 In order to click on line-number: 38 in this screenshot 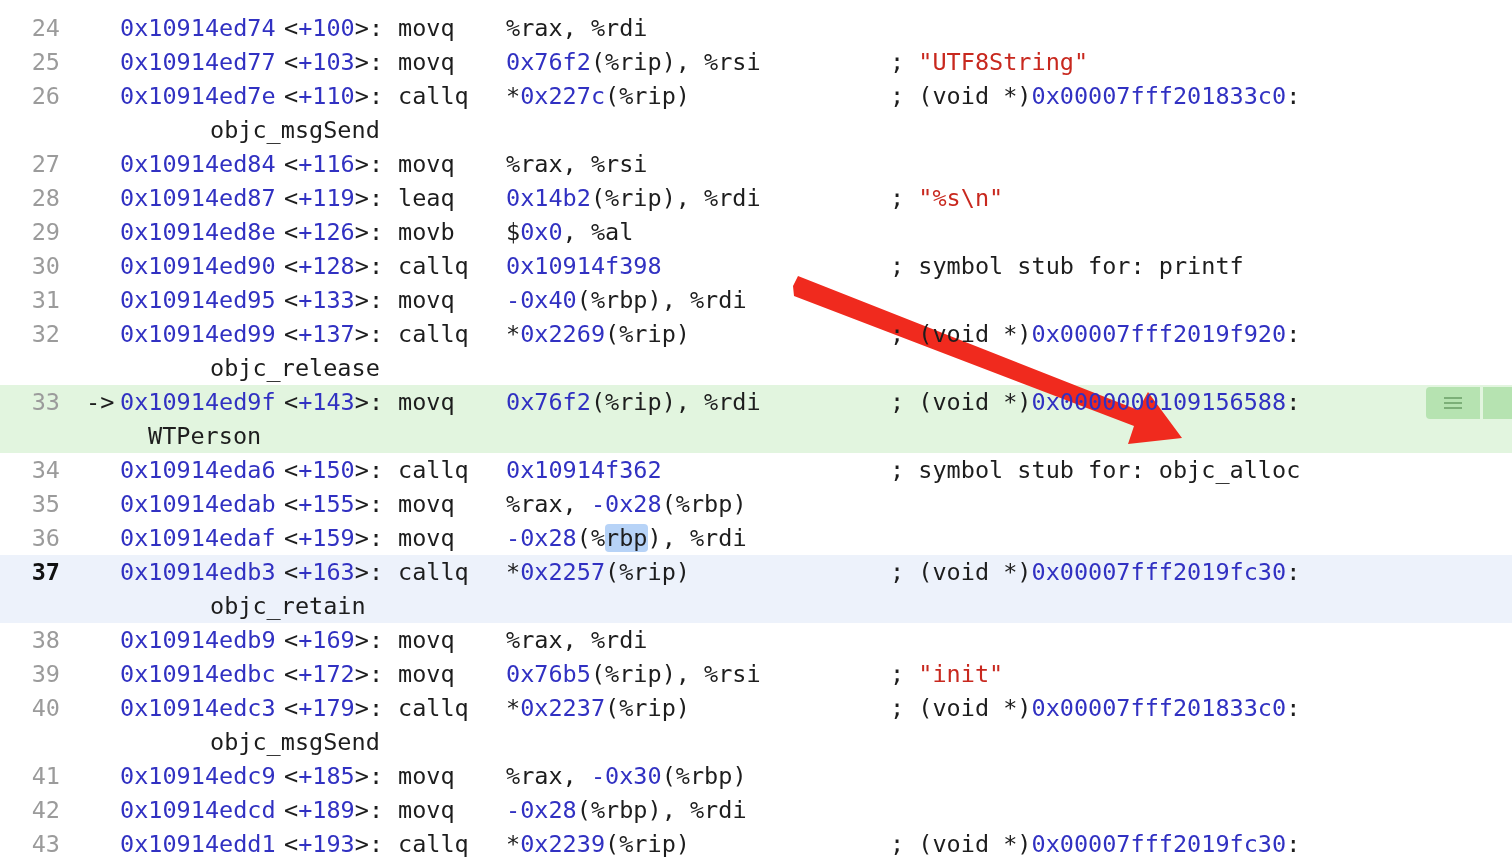, I will do `click(45, 640)`.